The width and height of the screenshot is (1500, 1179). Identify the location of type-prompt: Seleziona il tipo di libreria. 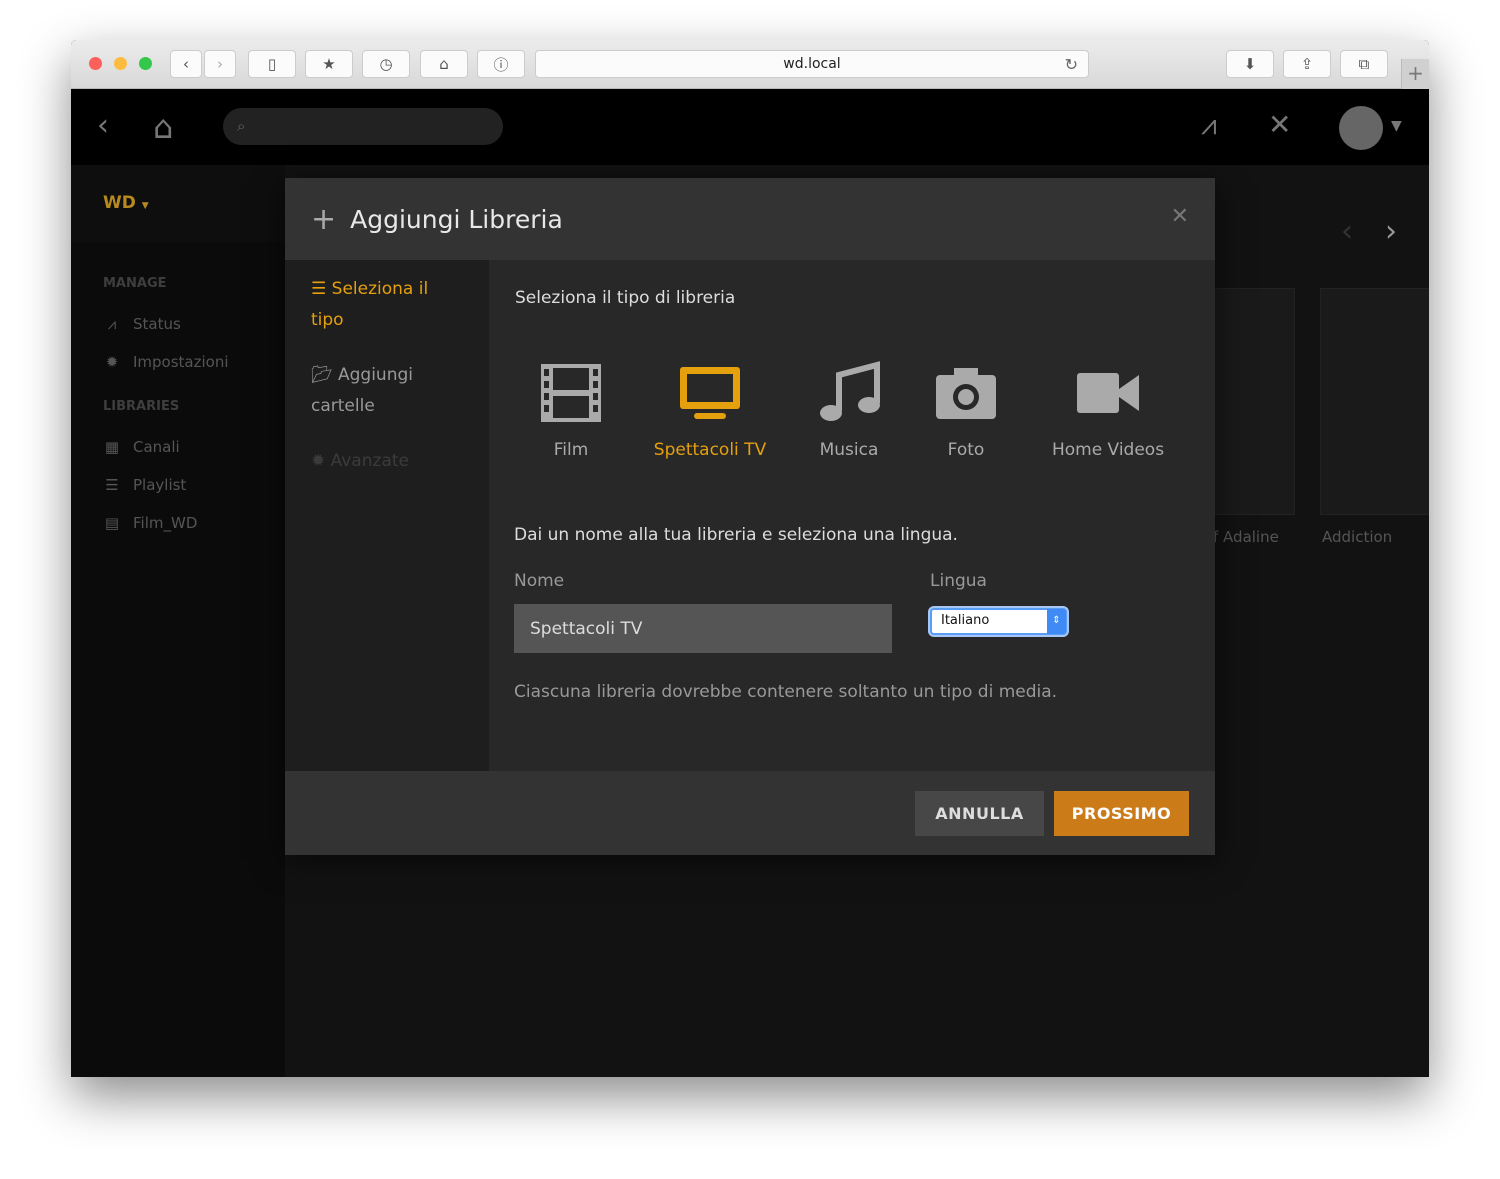
(625, 298).